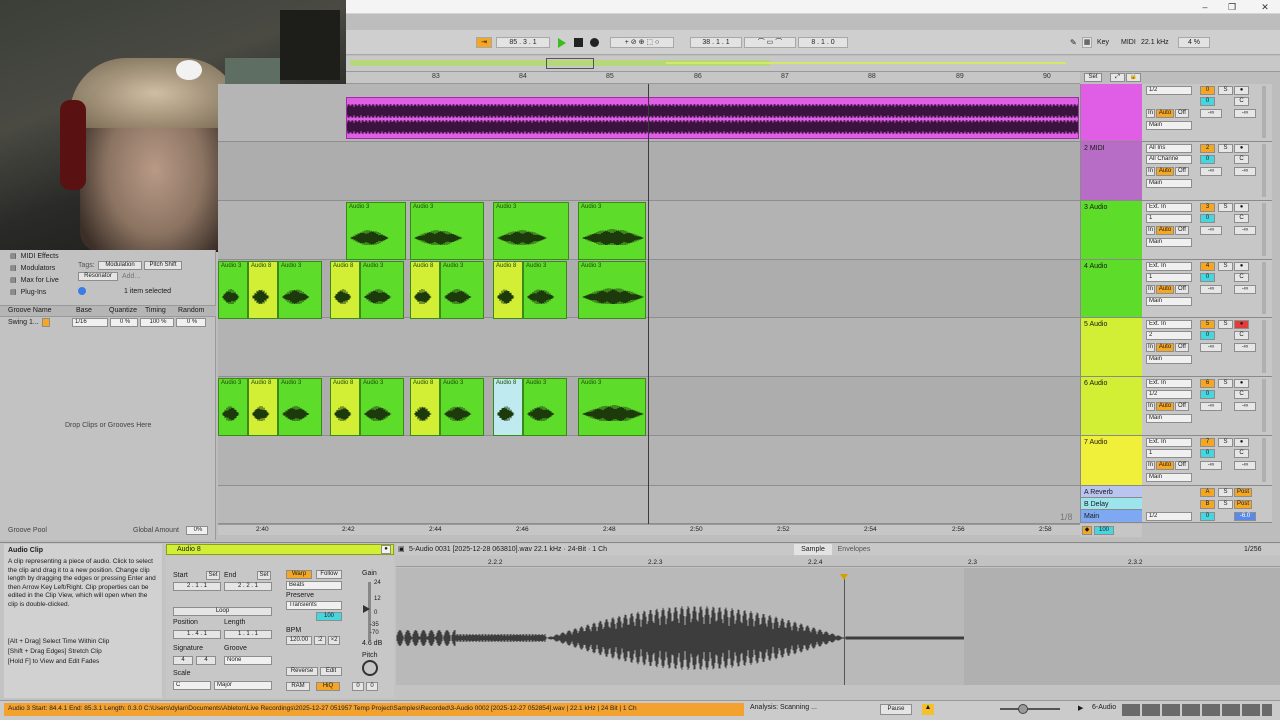 This screenshot has height=720, width=1280. What do you see at coordinates (314, 605) in the screenshot?
I see `preserve-select: Transients` at bounding box center [314, 605].